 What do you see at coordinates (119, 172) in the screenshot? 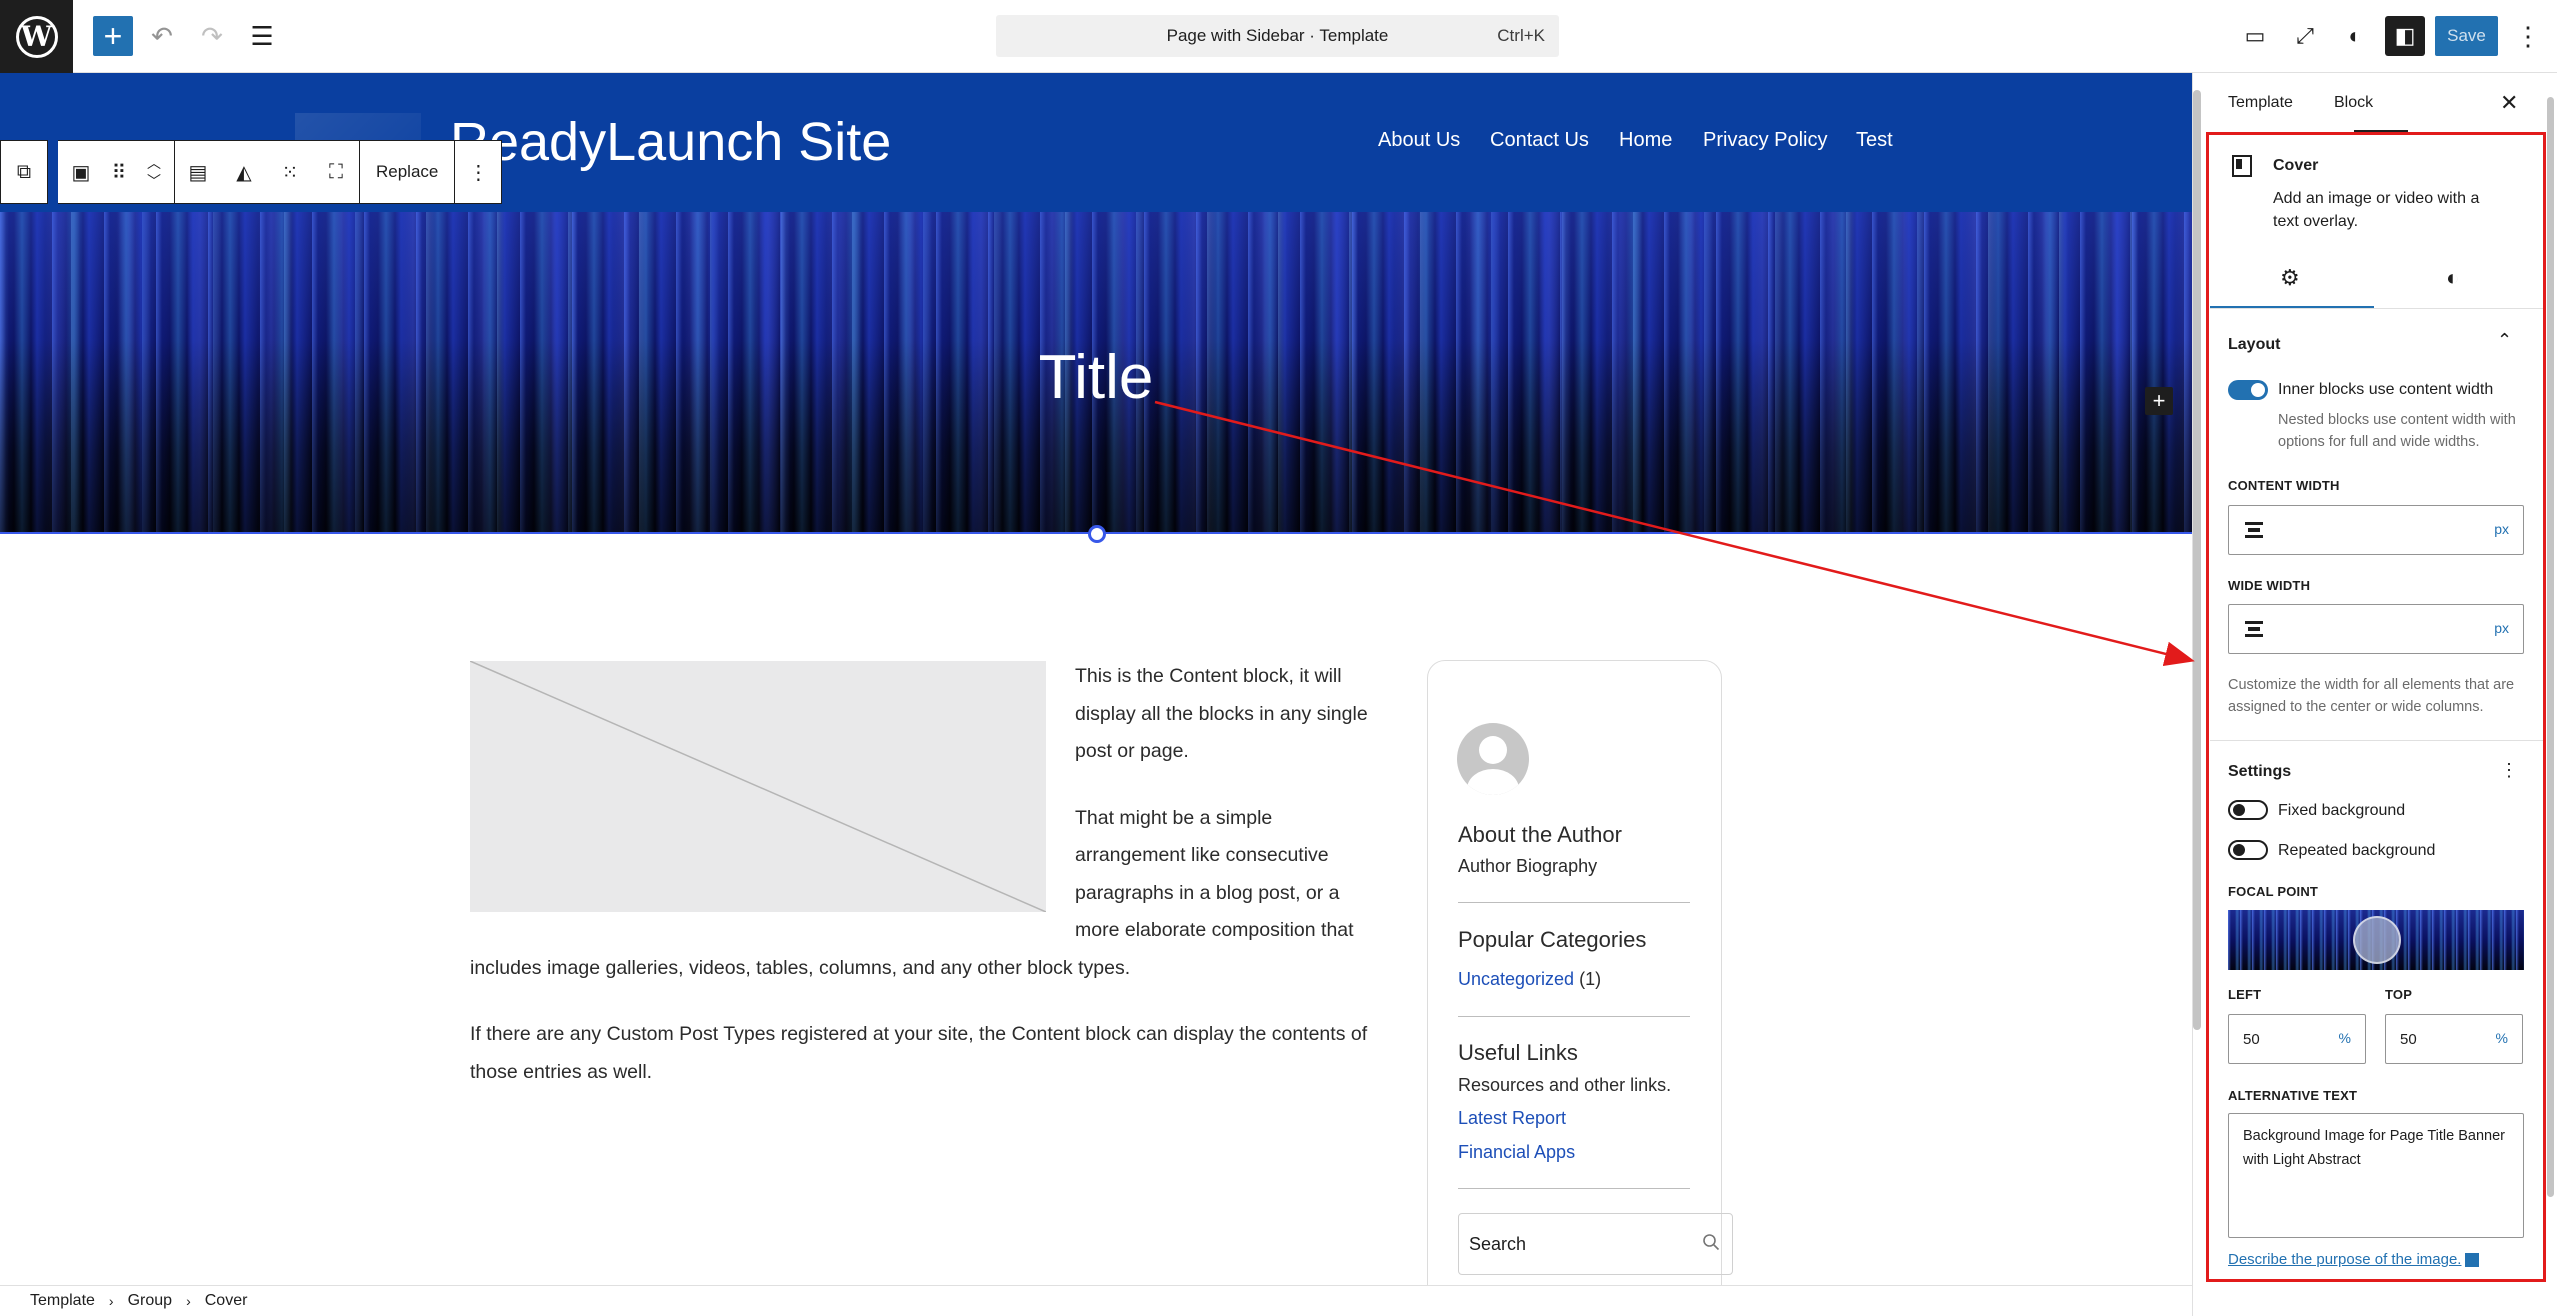
I see `drag-handle: ⠿` at bounding box center [119, 172].